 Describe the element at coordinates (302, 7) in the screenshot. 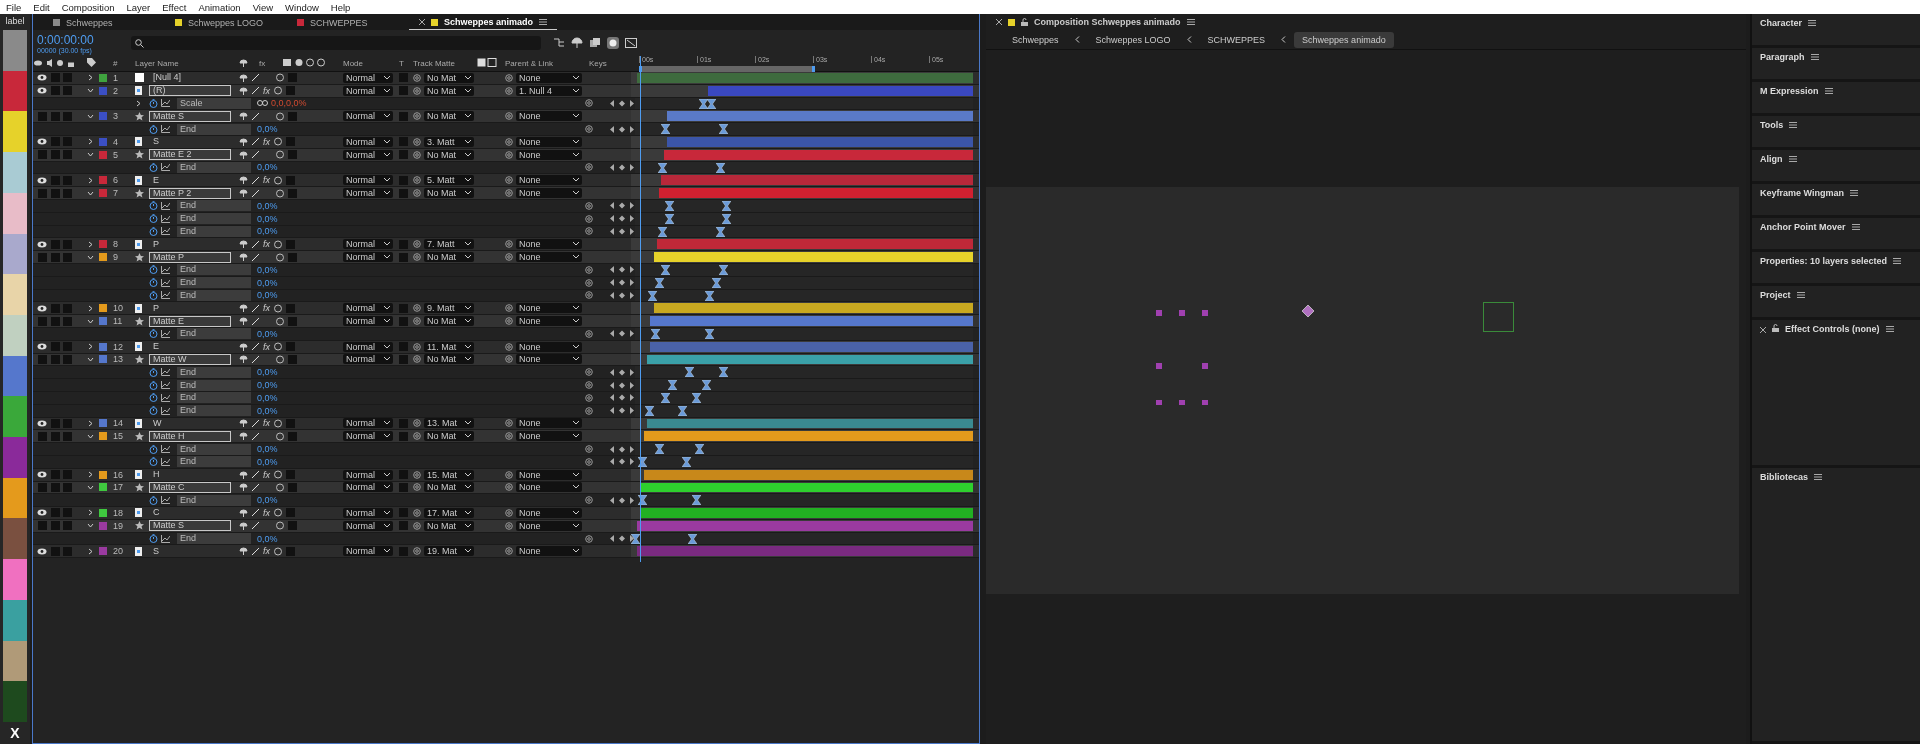

I see `menu-item: Window` at that location.